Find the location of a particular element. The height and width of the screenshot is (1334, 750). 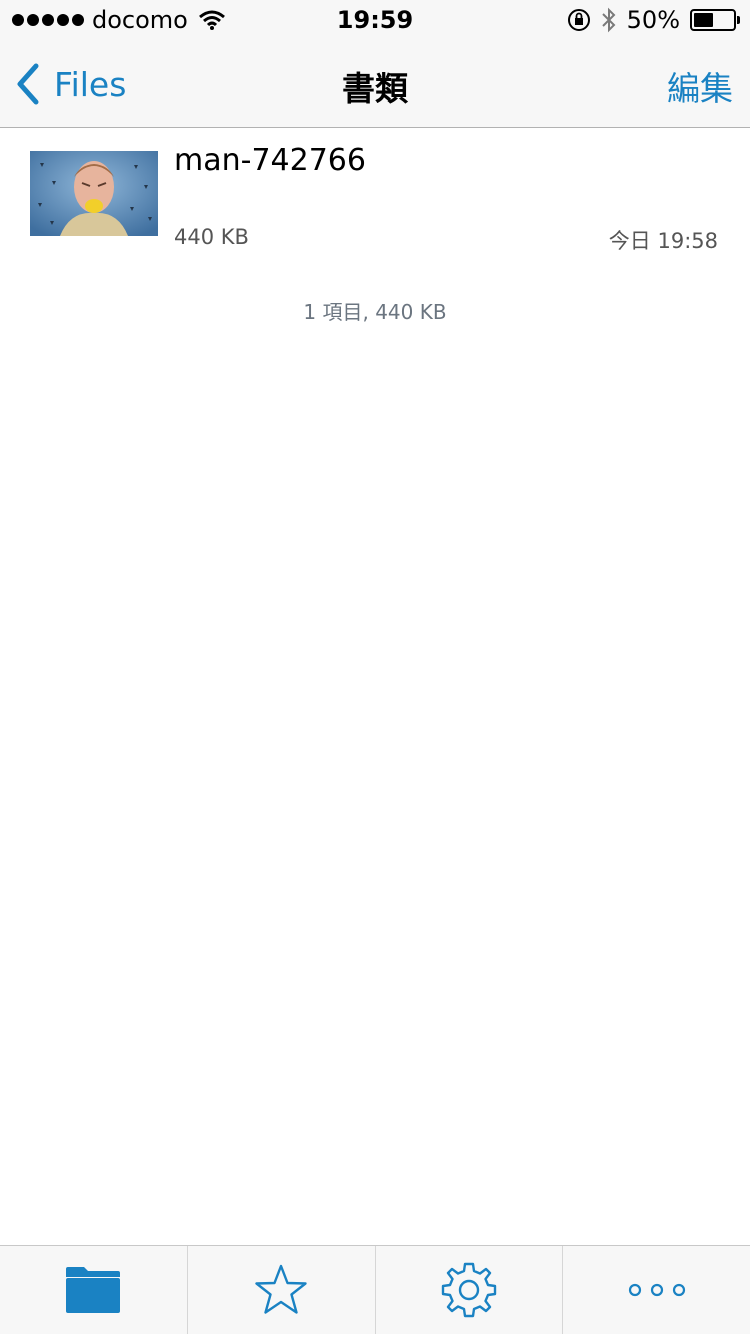

status-bar: docomo 19:59 50% is located at coordinates (375, 20).